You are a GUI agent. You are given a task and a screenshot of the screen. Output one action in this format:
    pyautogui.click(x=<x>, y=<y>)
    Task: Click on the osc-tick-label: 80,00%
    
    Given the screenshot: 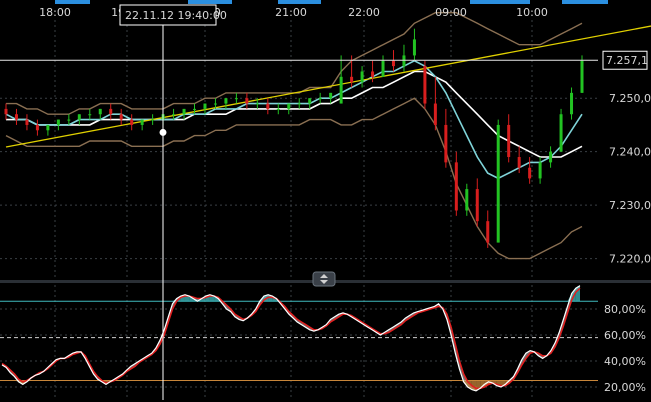 What is the action you would take?
    pyautogui.click(x=625, y=309)
    